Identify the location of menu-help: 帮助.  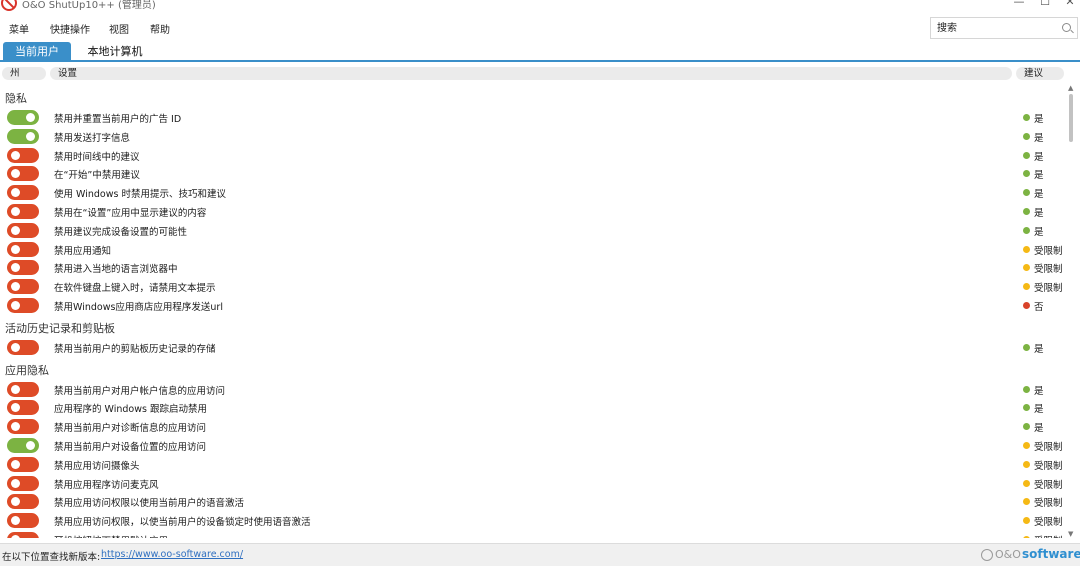
(160, 28).